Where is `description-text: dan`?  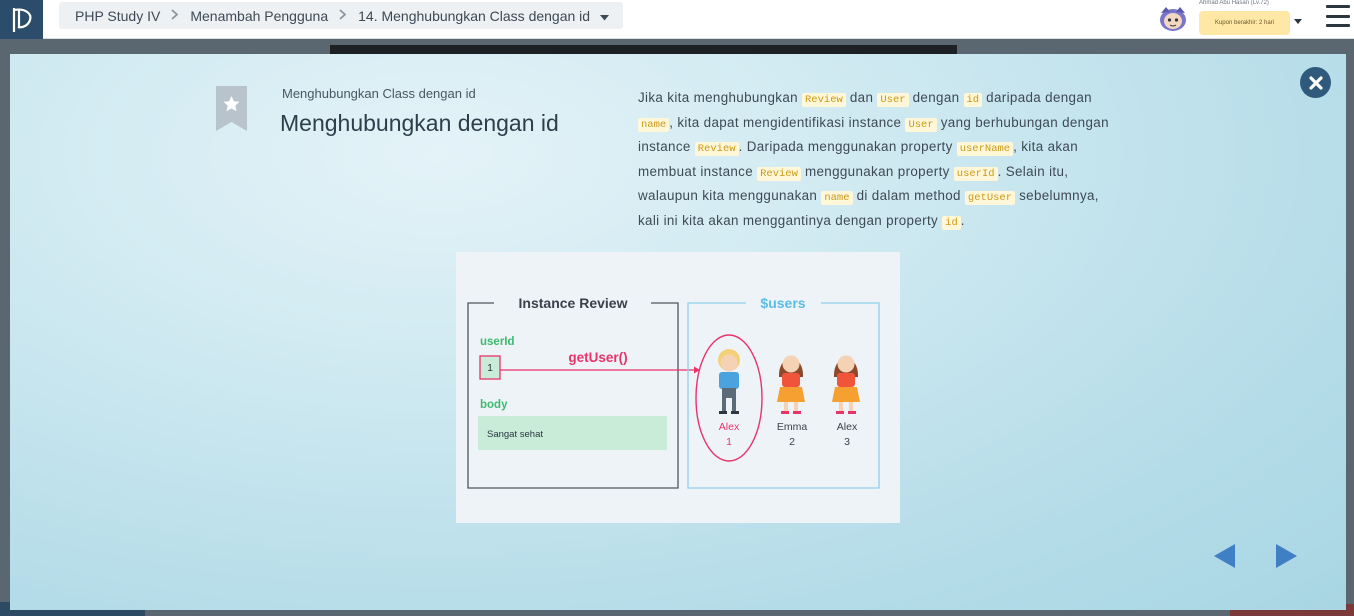 description-text: dan is located at coordinates (861, 97).